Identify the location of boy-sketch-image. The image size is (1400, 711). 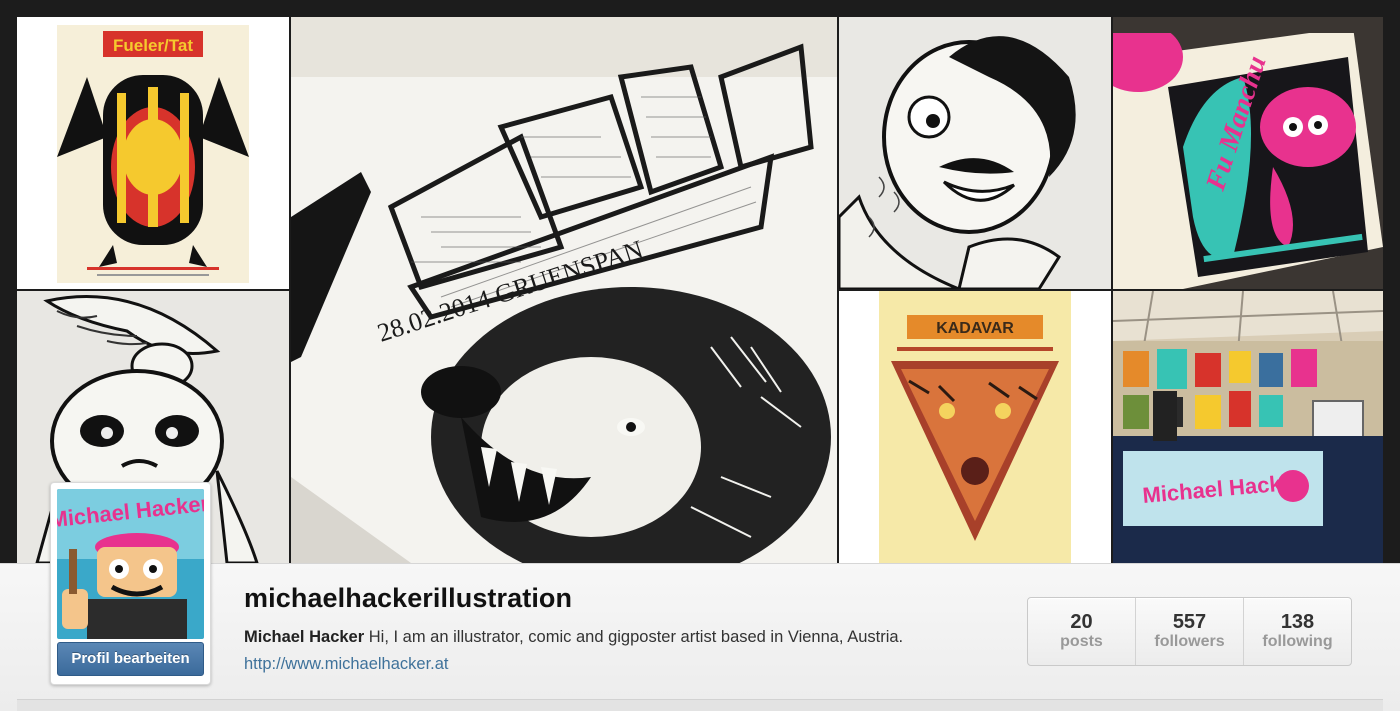
(975, 153).